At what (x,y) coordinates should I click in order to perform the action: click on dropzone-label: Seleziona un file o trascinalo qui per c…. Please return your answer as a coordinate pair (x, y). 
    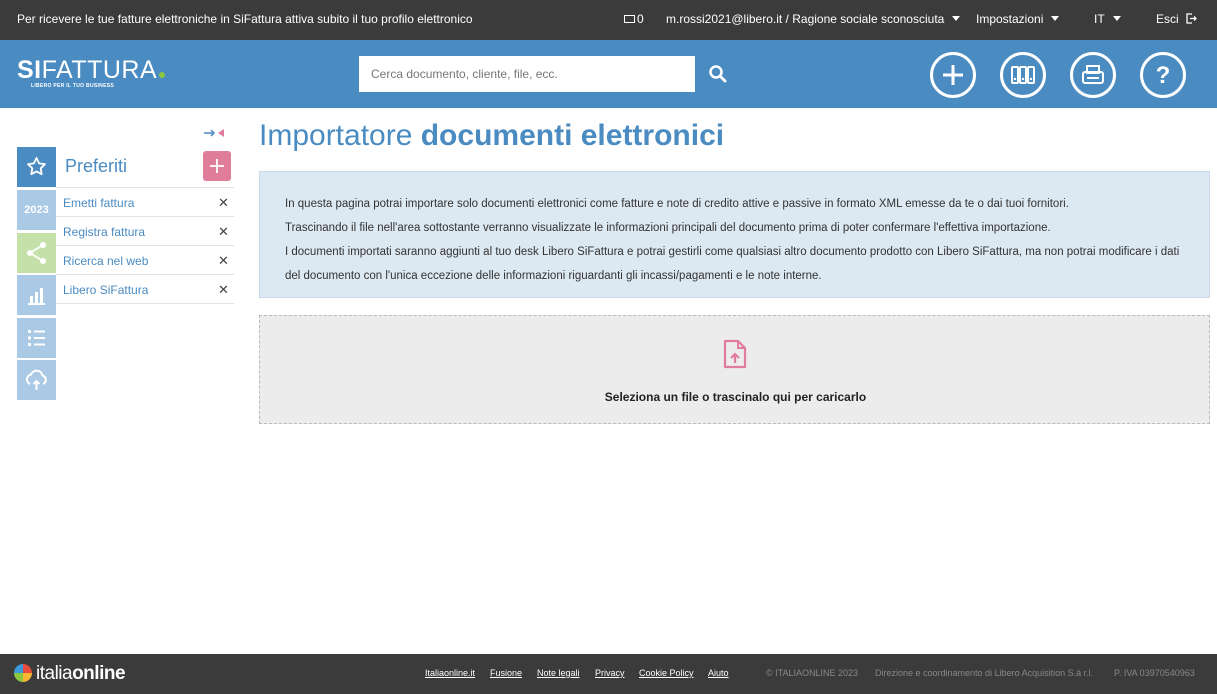
    Looking at the image, I should click on (735, 397).